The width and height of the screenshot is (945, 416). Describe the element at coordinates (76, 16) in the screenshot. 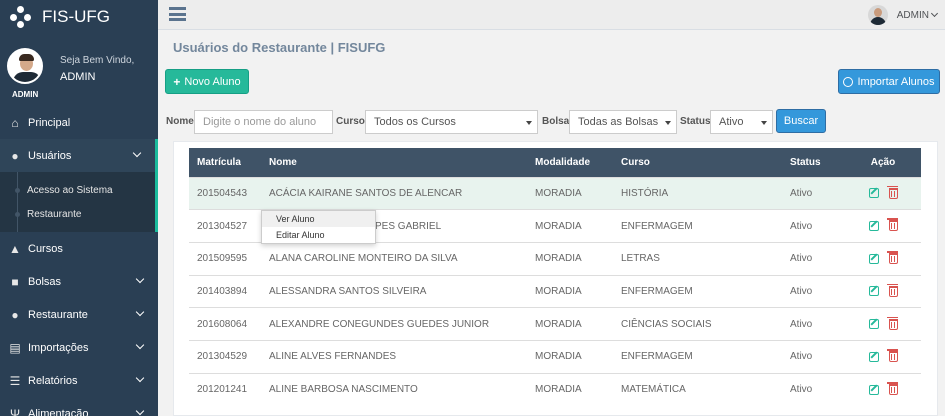

I see `brand-name: FIS-UFG` at that location.